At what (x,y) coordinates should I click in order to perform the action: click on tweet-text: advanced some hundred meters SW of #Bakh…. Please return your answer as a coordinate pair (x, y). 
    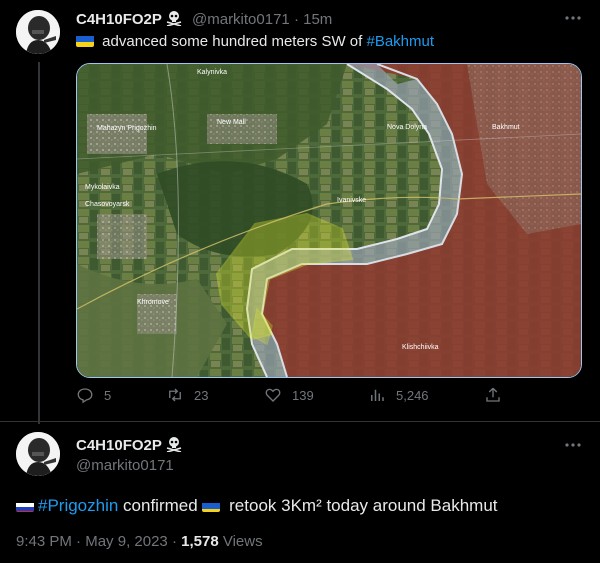
    Looking at the image, I should click on (255, 41).